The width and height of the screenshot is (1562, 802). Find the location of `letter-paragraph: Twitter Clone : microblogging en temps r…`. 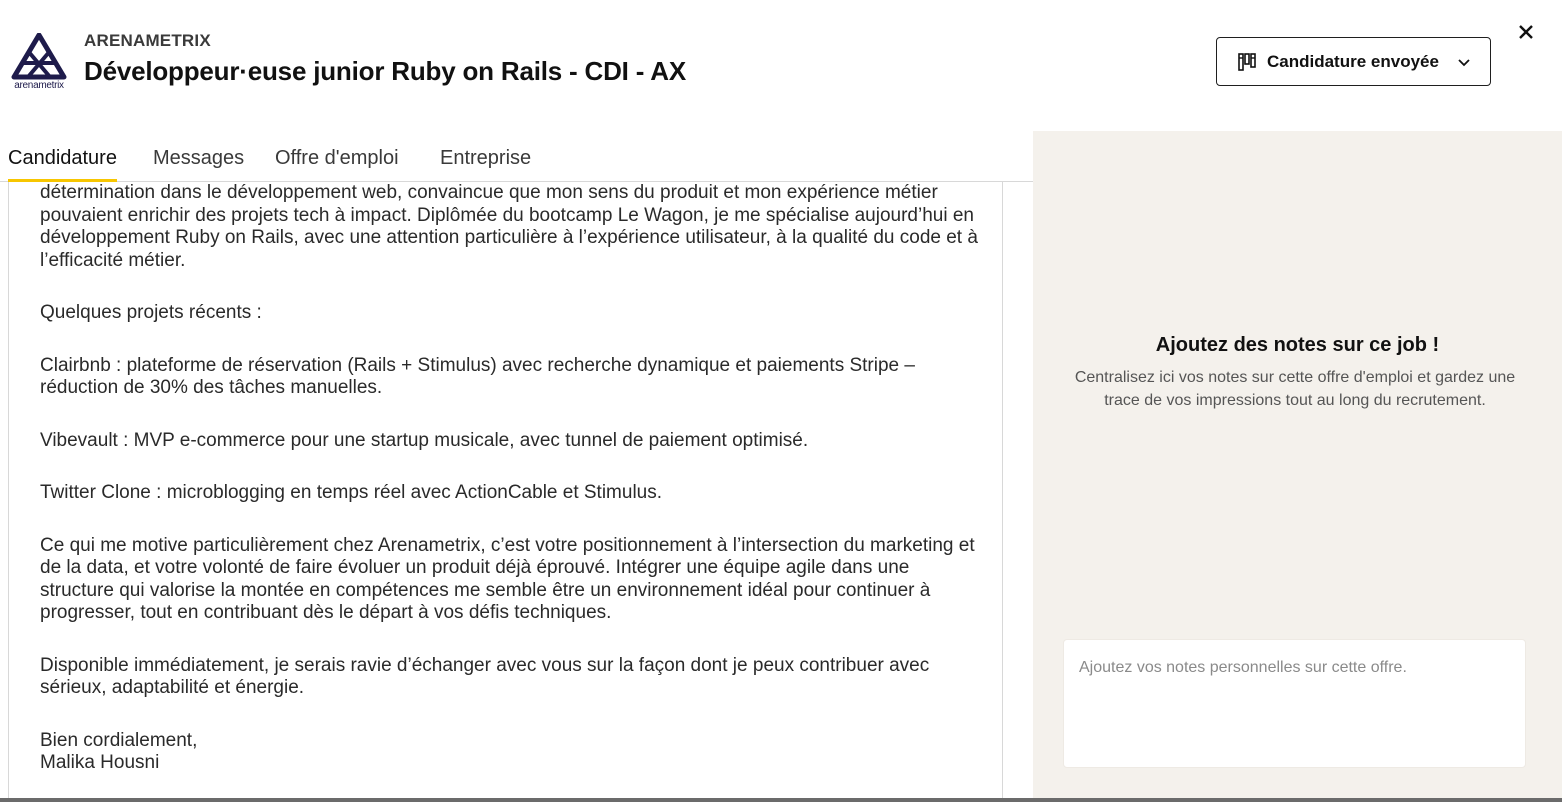

letter-paragraph: Twitter Clone : microblogging en temps r… is located at coordinates (351, 492).